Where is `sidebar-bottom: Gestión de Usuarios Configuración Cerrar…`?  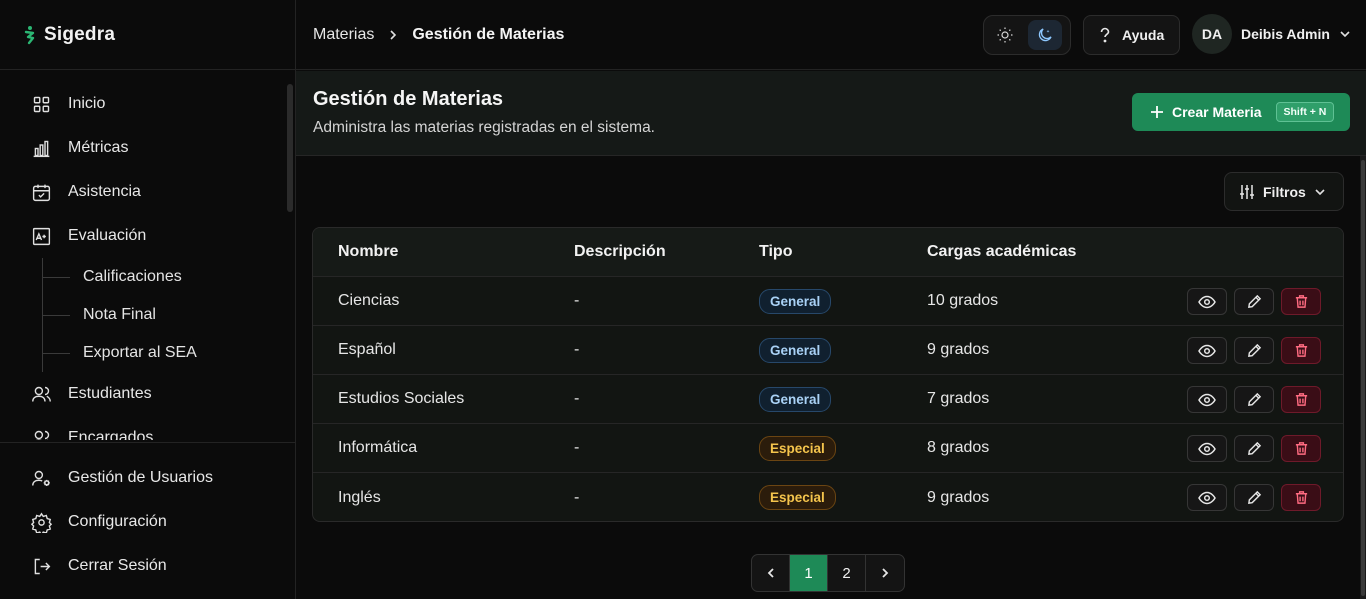 sidebar-bottom: Gestión de Usuarios Configuración Cerrar… is located at coordinates (147, 515).